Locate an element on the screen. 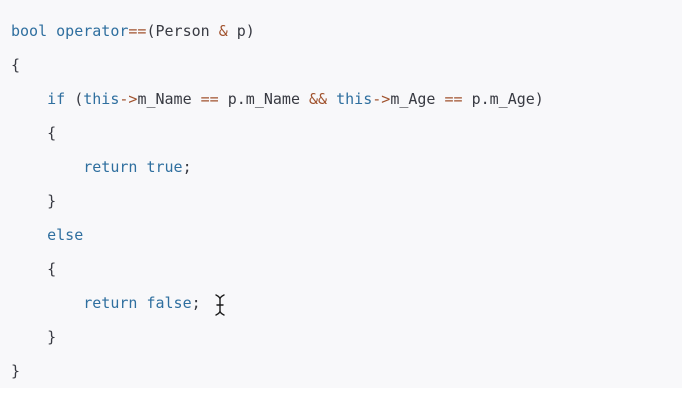 This screenshot has width=682, height=404. code-keyword: else is located at coordinates (65, 235).